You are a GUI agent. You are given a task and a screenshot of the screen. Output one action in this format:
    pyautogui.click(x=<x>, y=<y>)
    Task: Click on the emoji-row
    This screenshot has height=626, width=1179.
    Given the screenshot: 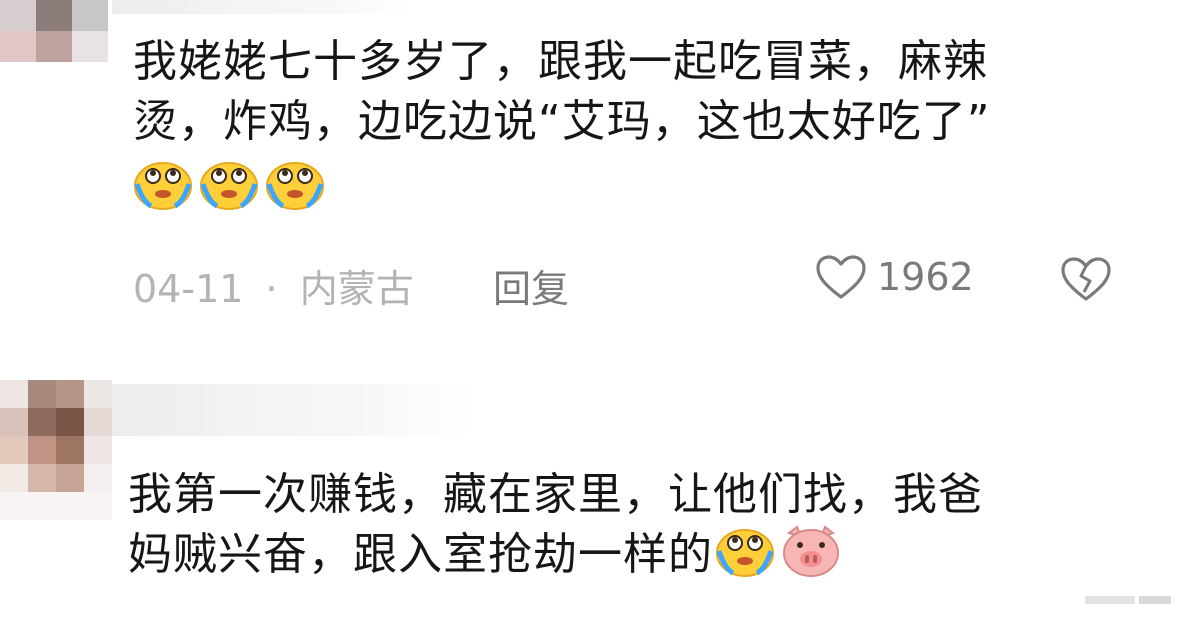 What is the action you would take?
    pyautogui.click(x=633, y=188)
    